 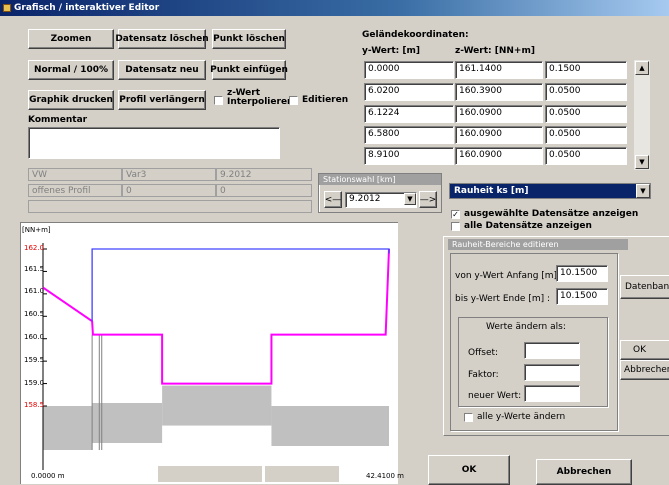 I want to click on edit-checkbox, so click(x=293, y=100).